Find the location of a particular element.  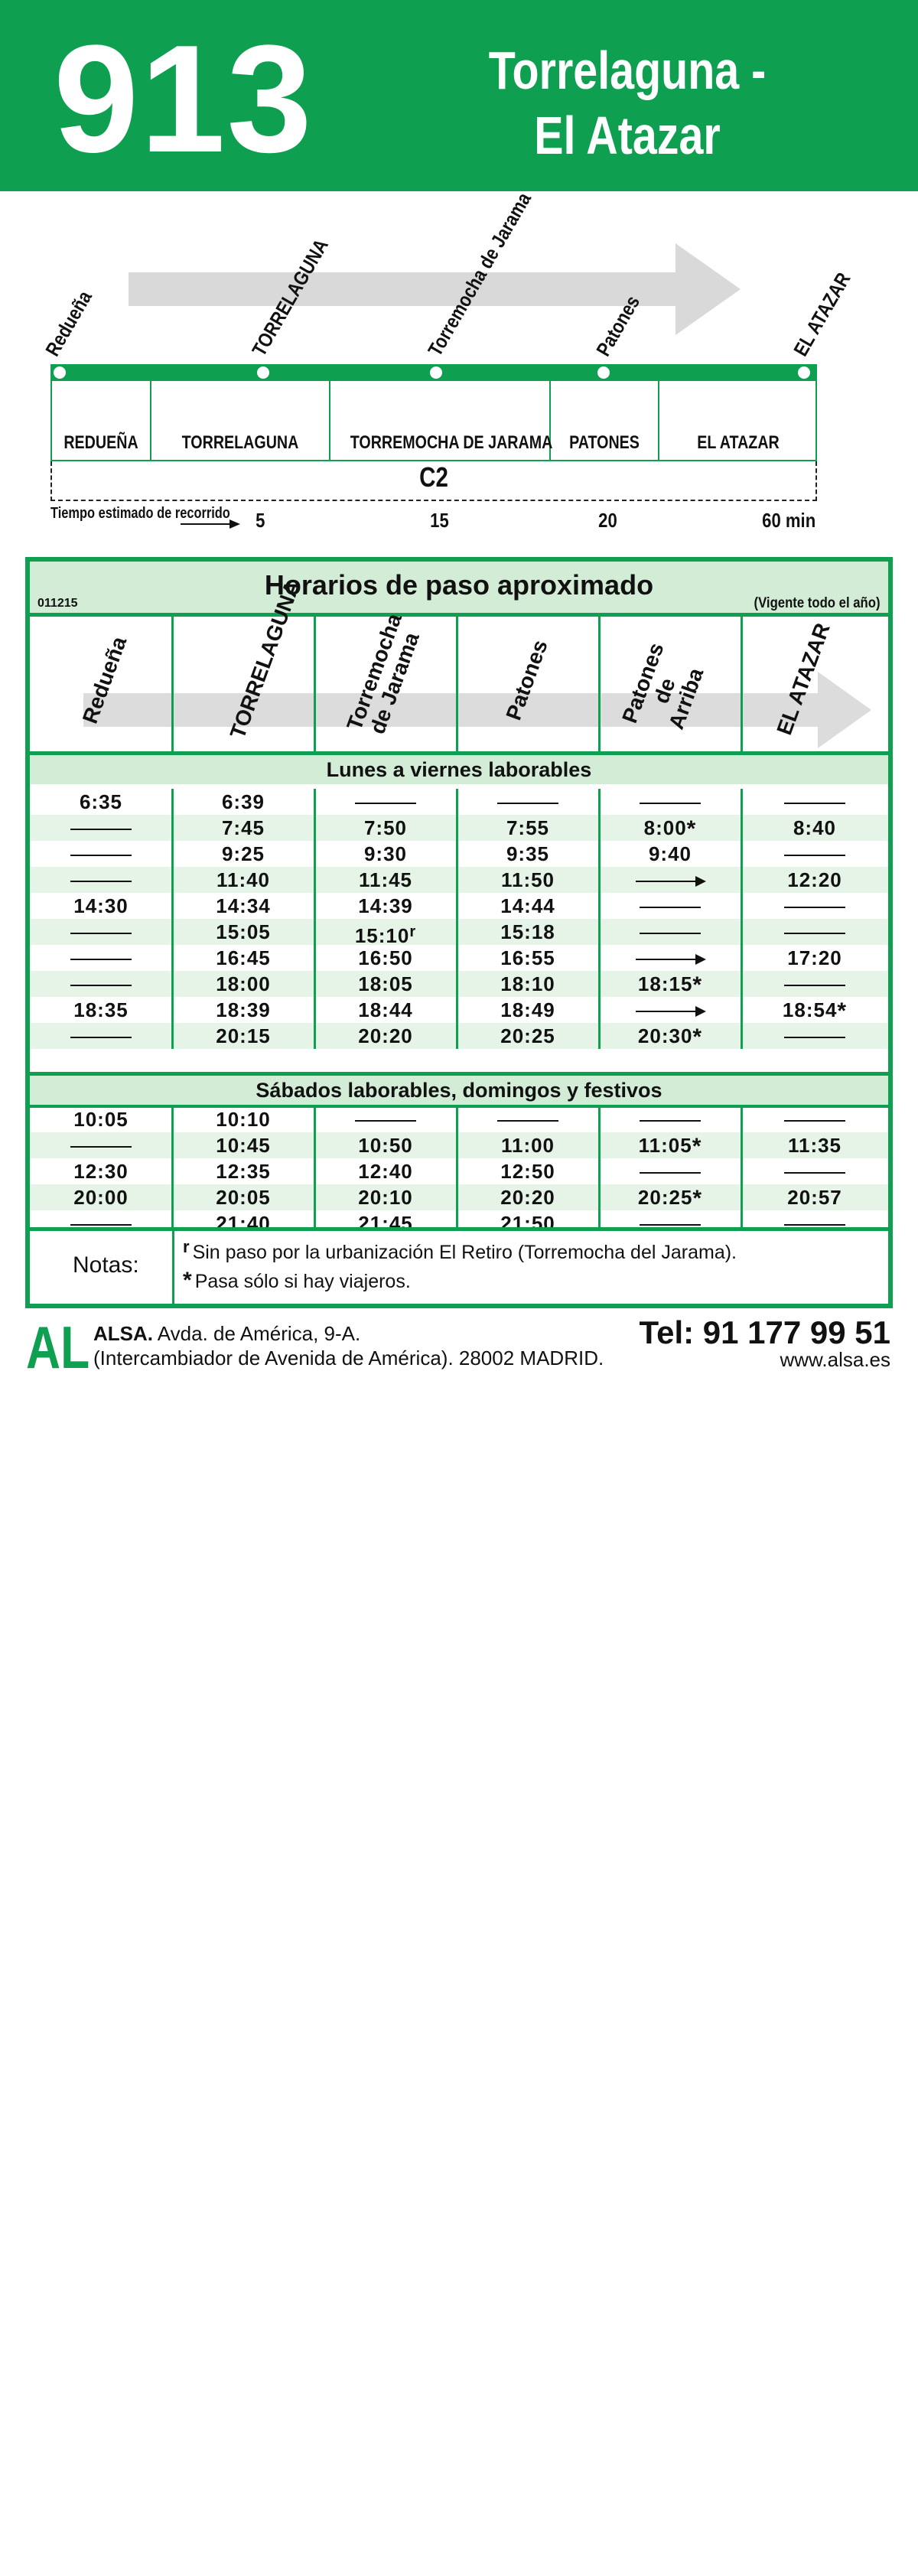

time-cell: 16:50 is located at coordinates (385, 958).